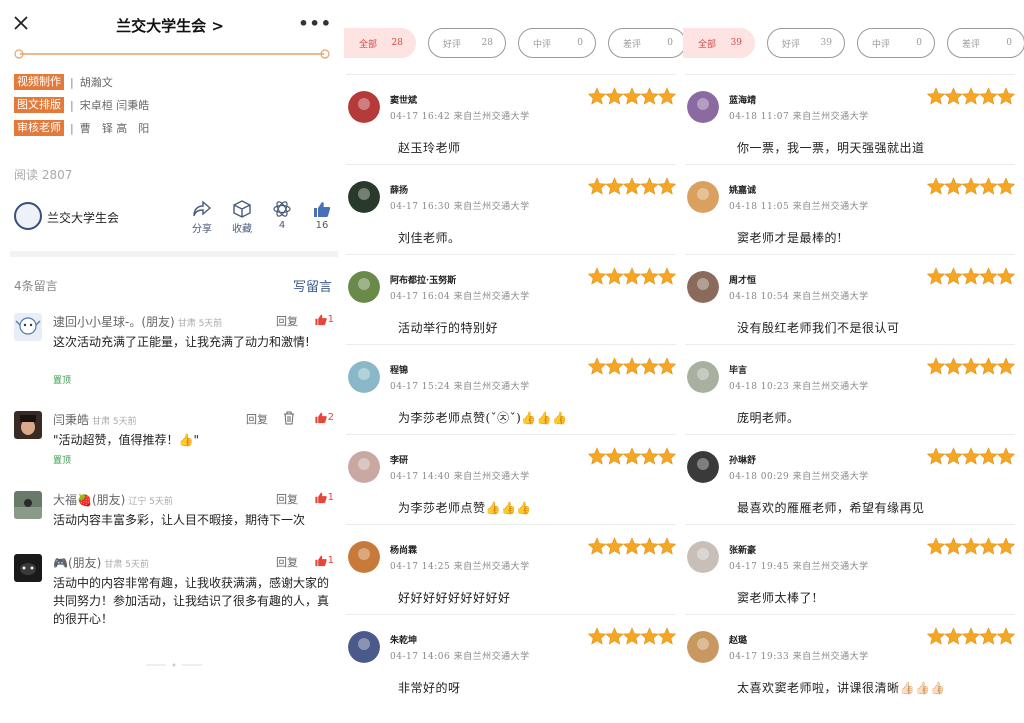 Image resolution: width=1024 pixels, height=723 pixels. What do you see at coordinates (790, 238) in the screenshot?
I see `review-text: 窦老师才是最棒的!` at bounding box center [790, 238].